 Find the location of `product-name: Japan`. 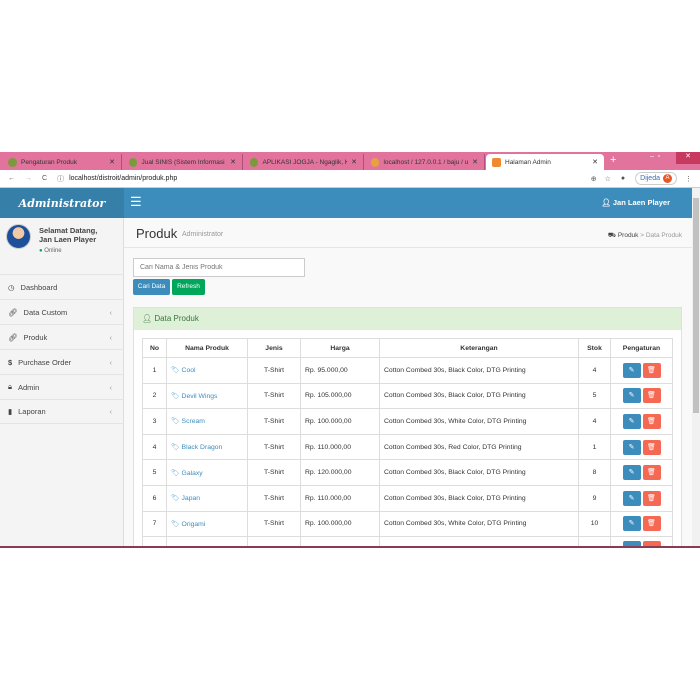

product-name: Japan is located at coordinates (191, 499).